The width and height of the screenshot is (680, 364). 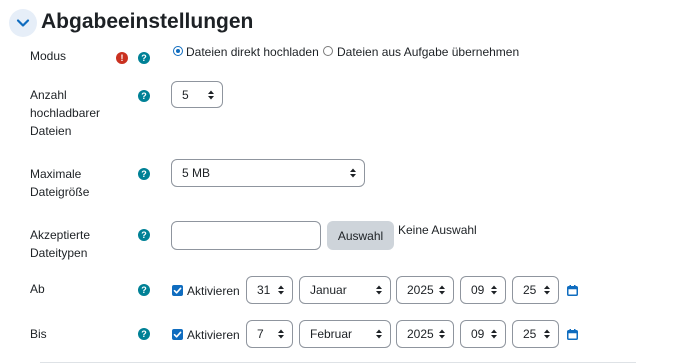 What do you see at coordinates (178, 51) in the screenshot?
I see `radio-upload-direct` at bounding box center [178, 51].